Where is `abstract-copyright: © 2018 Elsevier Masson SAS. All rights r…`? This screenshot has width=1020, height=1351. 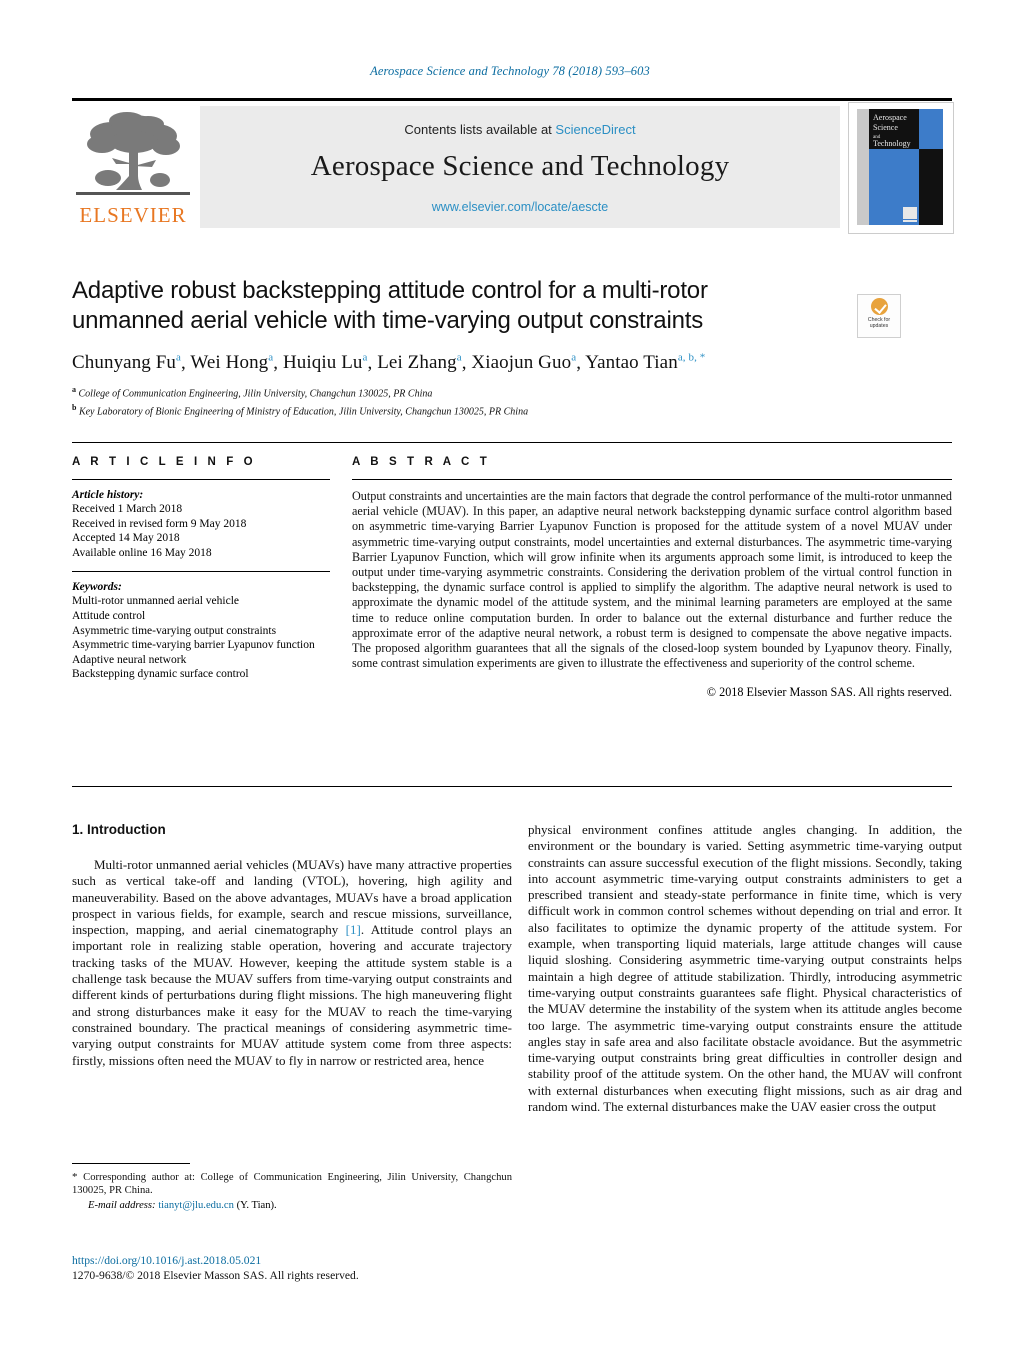 abstract-copyright: © 2018 Elsevier Masson SAS. All rights r… is located at coordinates (829, 692).